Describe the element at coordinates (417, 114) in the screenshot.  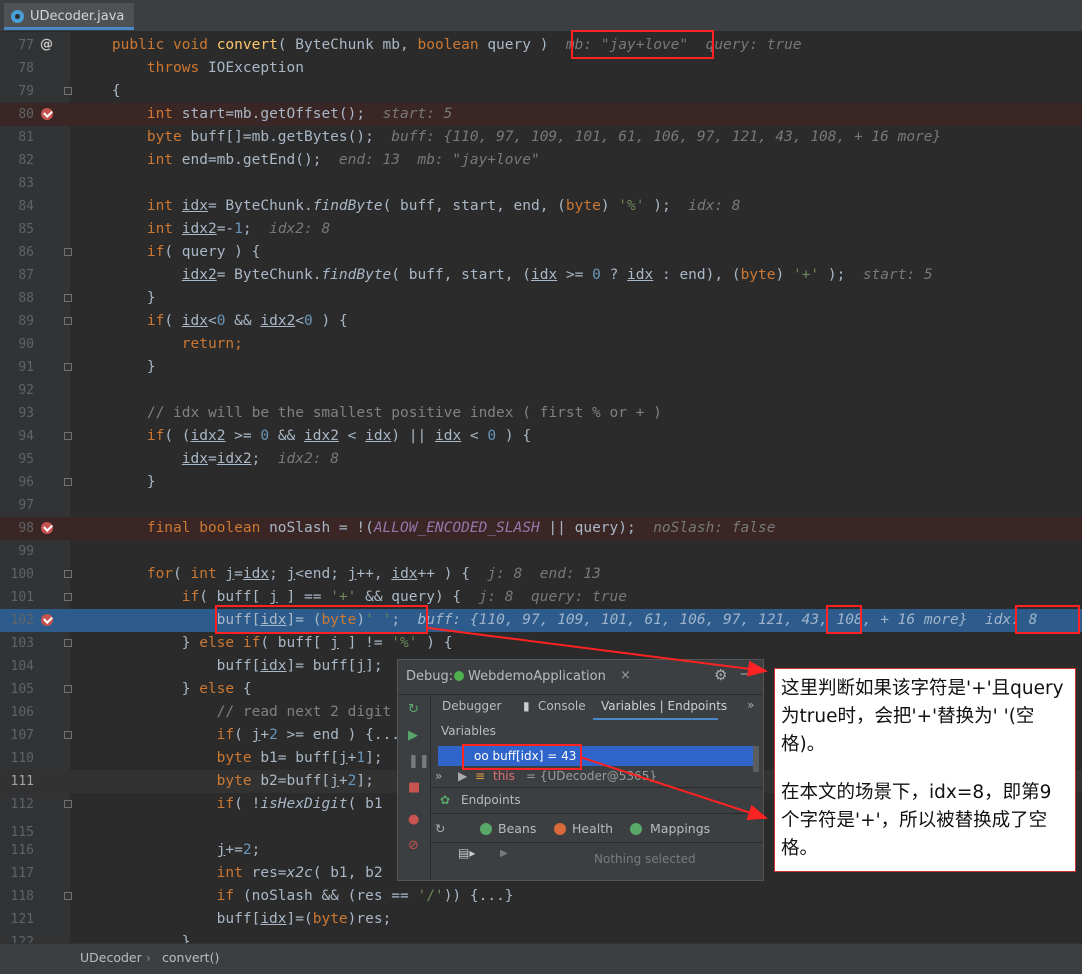
I see `inline-hint: start: 5` at that location.